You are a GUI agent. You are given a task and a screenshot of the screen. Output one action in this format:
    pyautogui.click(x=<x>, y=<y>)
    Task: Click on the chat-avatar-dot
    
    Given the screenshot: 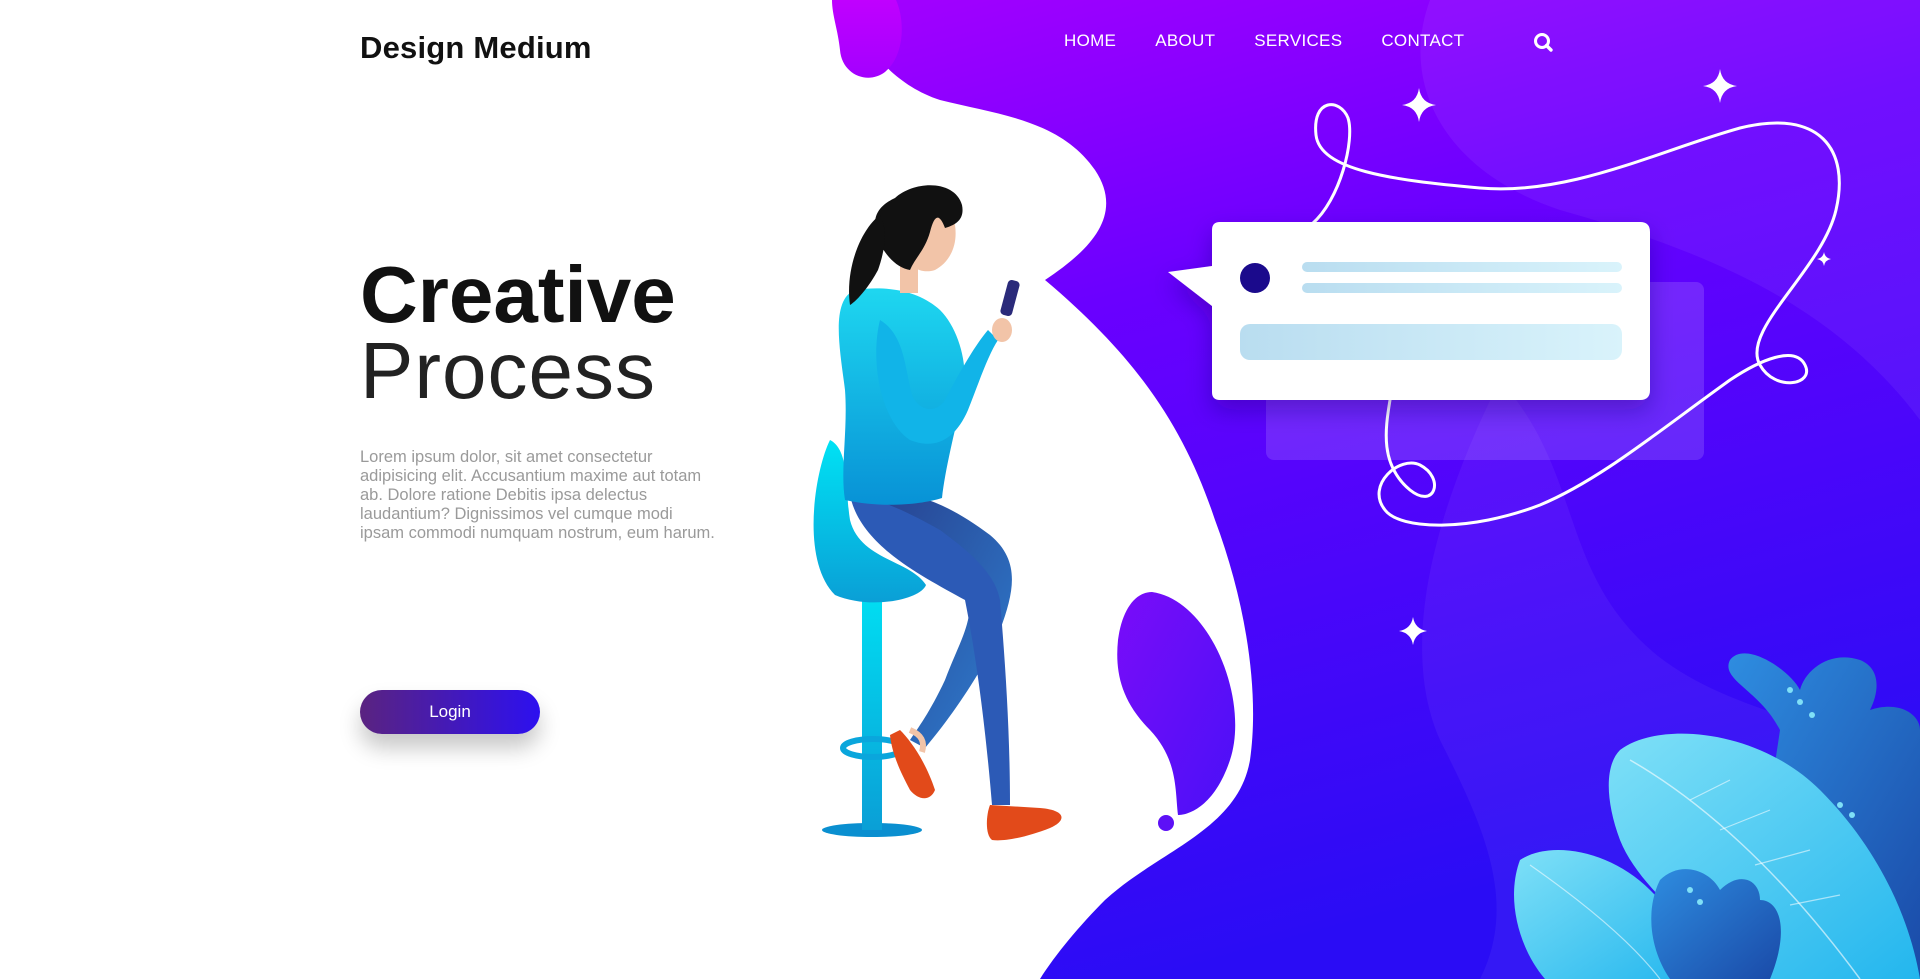 What is the action you would take?
    pyautogui.click(x=1255, y=278)
    